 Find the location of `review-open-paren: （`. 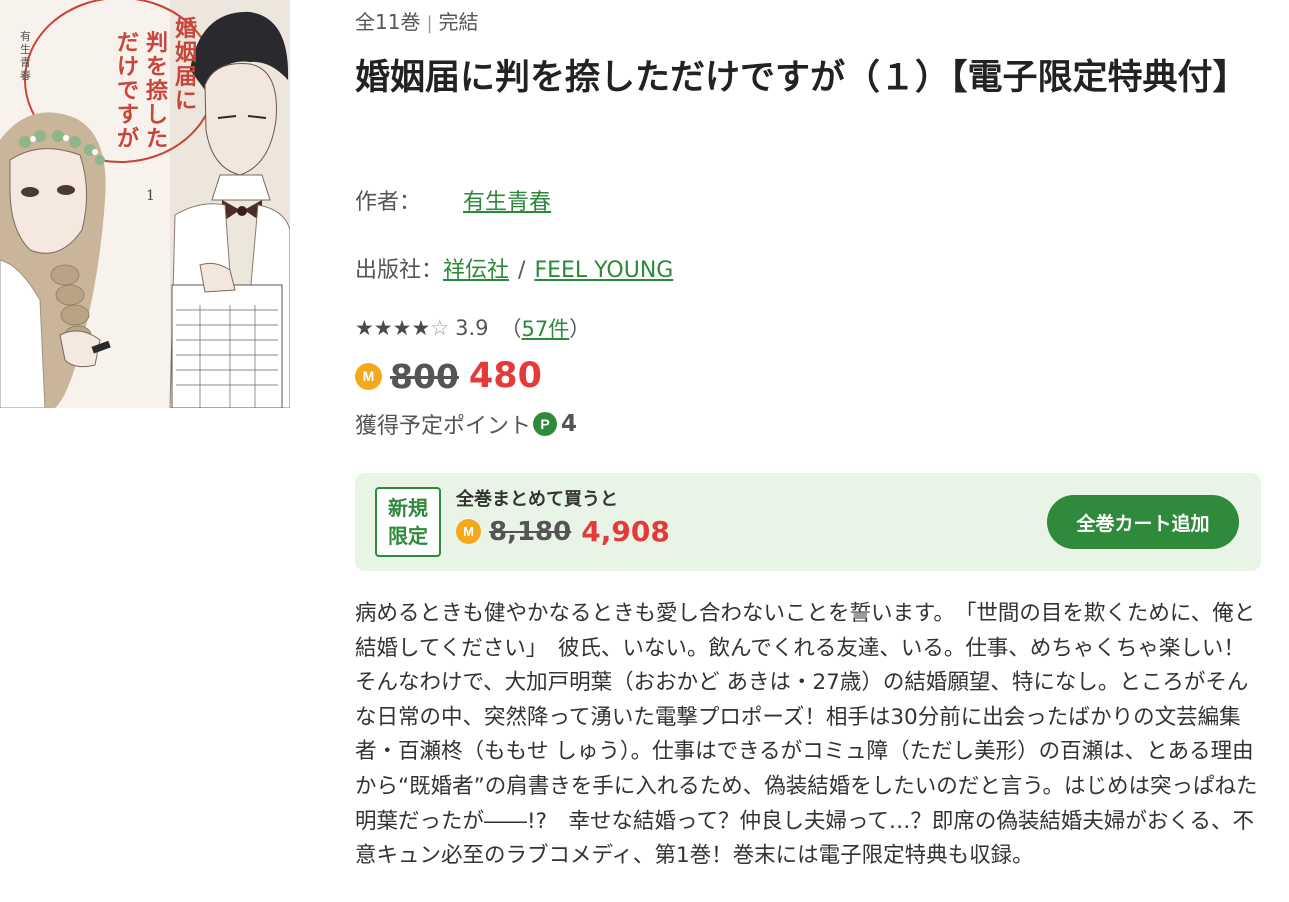

review-open-paren: （ is located at coordinates (511, 329).